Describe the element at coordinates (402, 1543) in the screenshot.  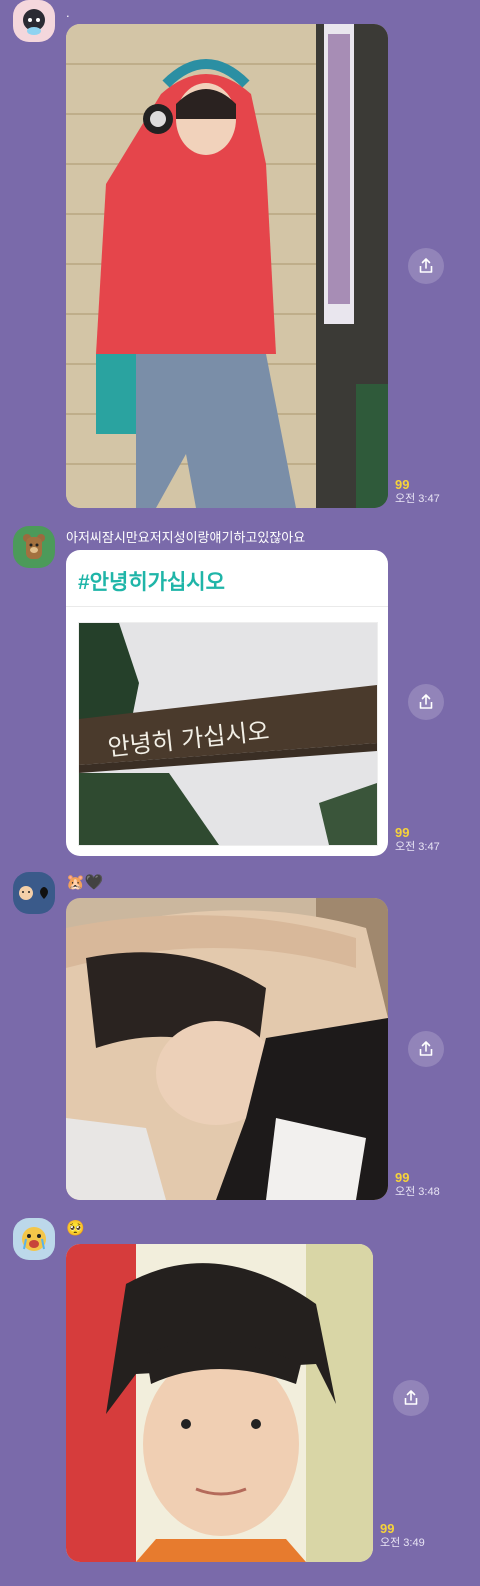
I see `timestamp: 오전 3:49` at that location.